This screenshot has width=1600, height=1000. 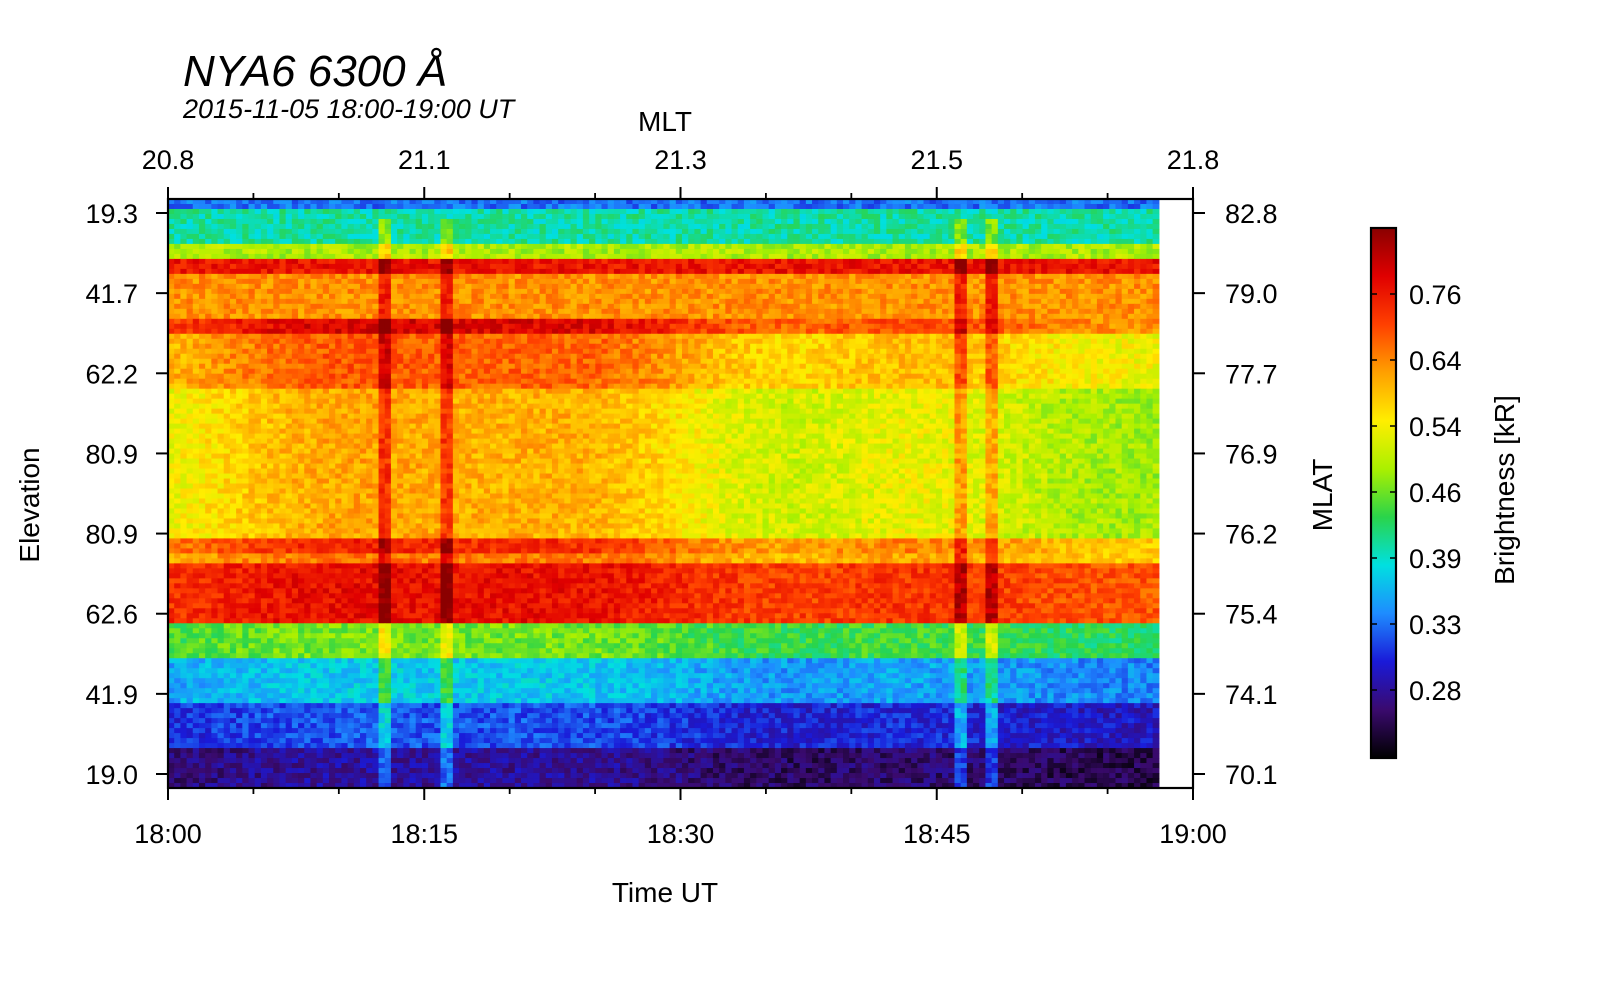 I want to click on colorbar-gradient, so click(x=1383, y=493).